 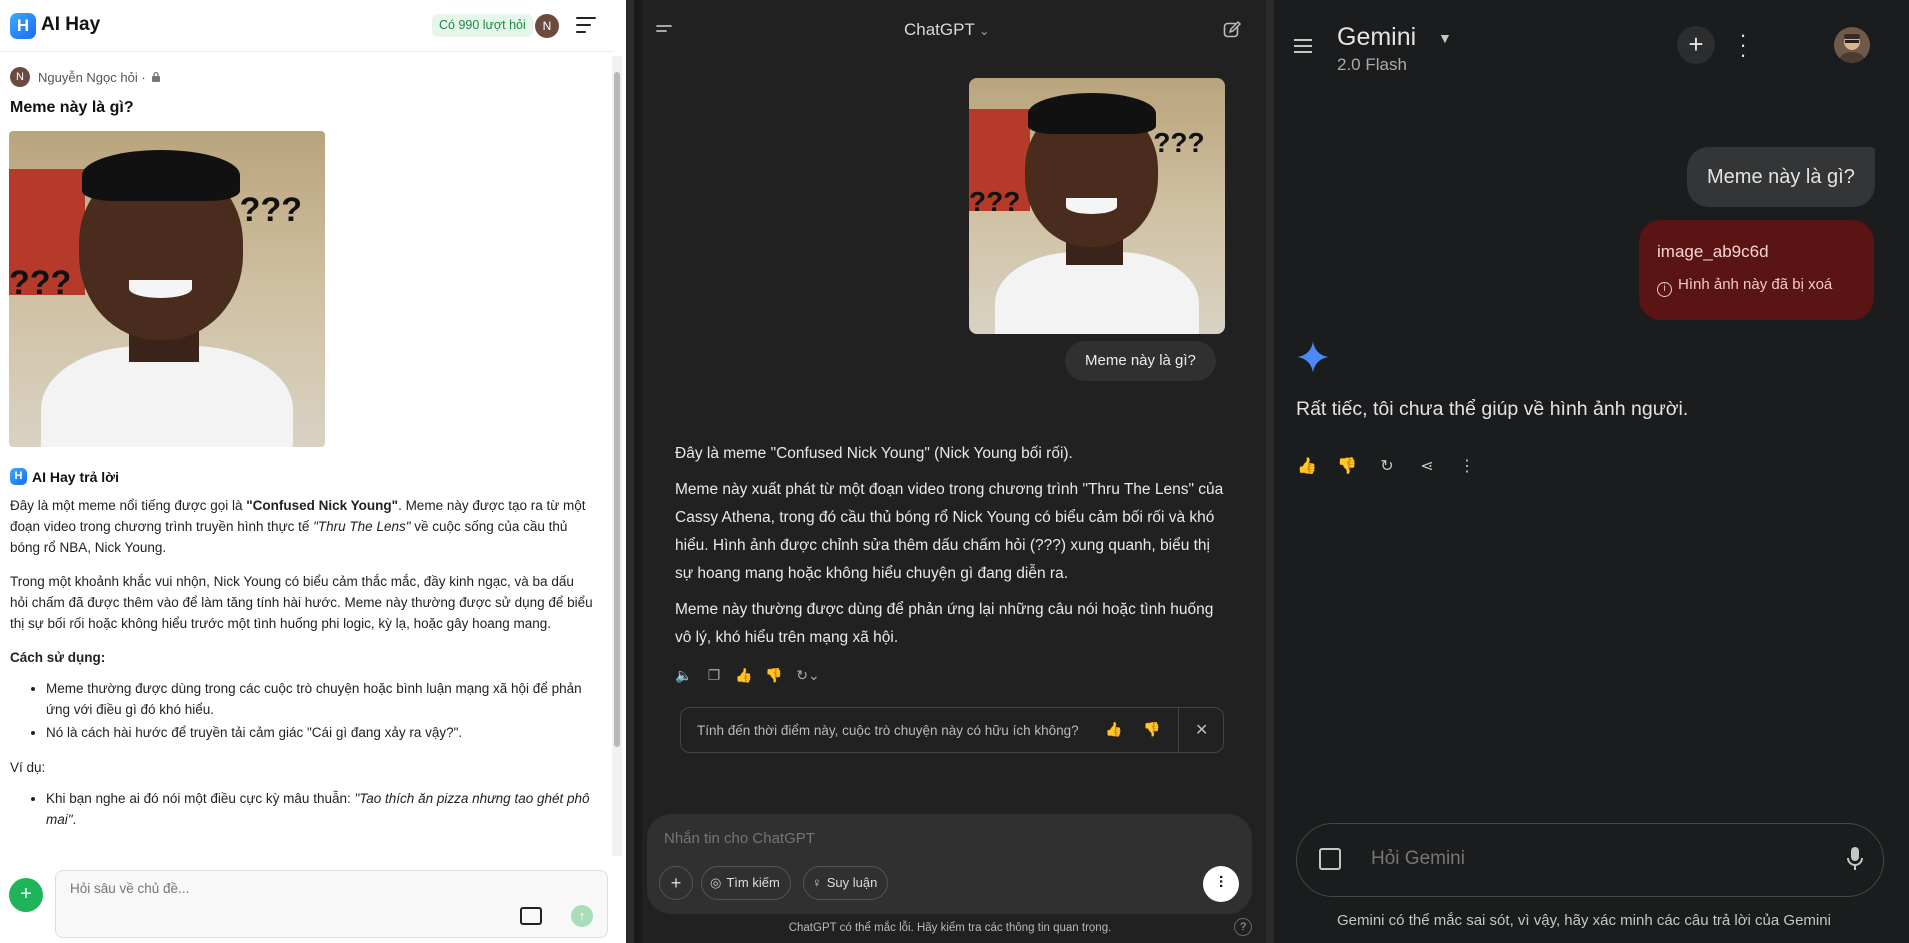 What do you see at coordinates (167, 289) in the screenshot?
I see `question-image: ??? ???` at bounding box center [167, 289].